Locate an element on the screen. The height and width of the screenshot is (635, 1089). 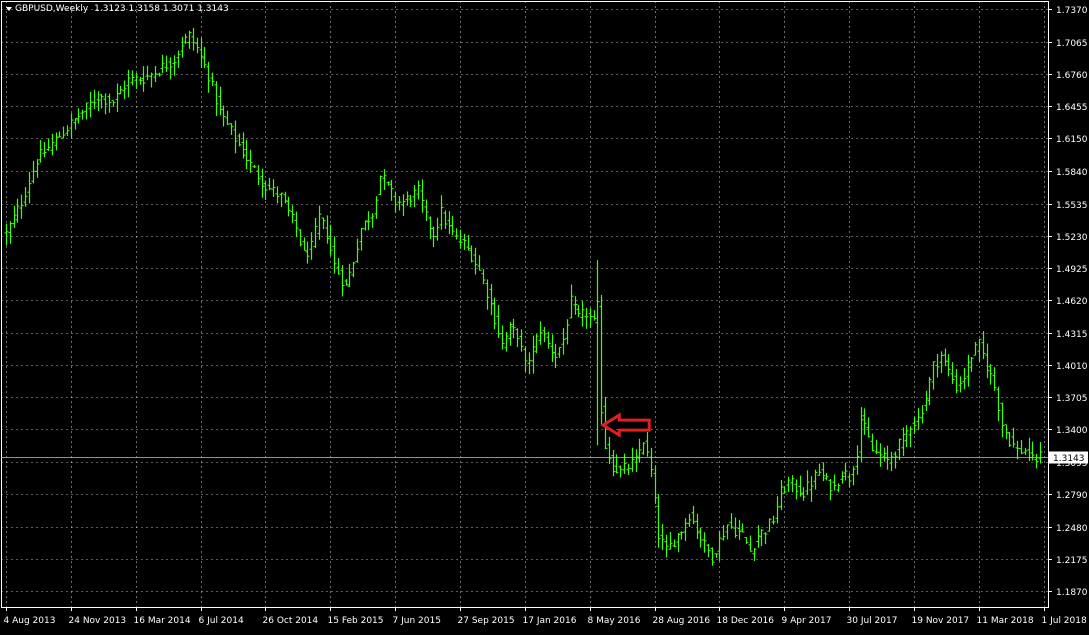
x-tick-label: 8 May 2016 is located at coordinates (614, 621).